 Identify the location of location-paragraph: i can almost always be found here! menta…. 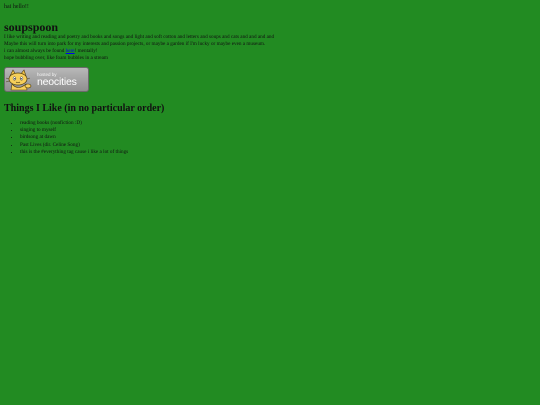
(270, 51).